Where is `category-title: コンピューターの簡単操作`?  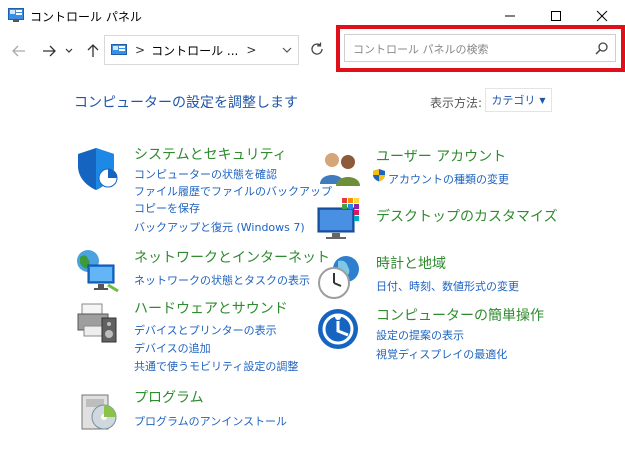 category-title: コンピューターの簡単操作 is located at coordinates (460, 315).